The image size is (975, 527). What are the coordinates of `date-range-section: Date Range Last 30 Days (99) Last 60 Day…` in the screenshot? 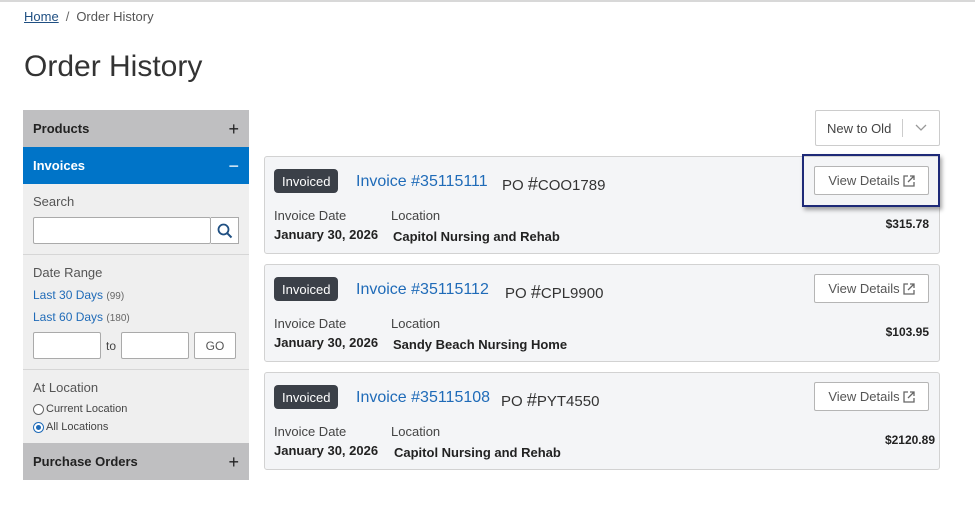 It's located at (136, 312).